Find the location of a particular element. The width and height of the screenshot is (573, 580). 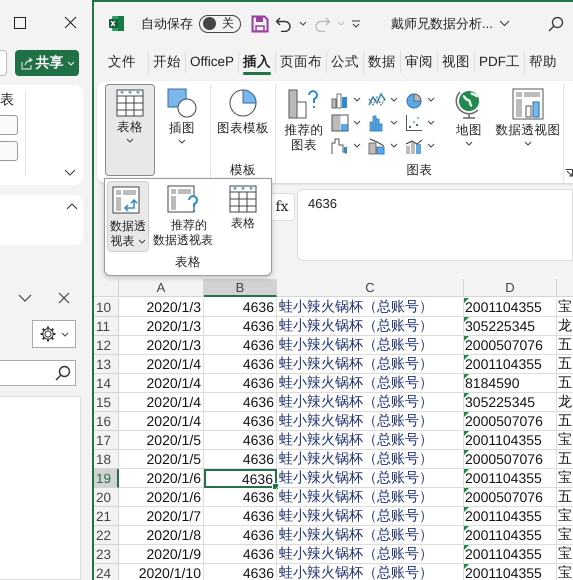

ribbon-button: 表格 is located at coordinates (130, 130).